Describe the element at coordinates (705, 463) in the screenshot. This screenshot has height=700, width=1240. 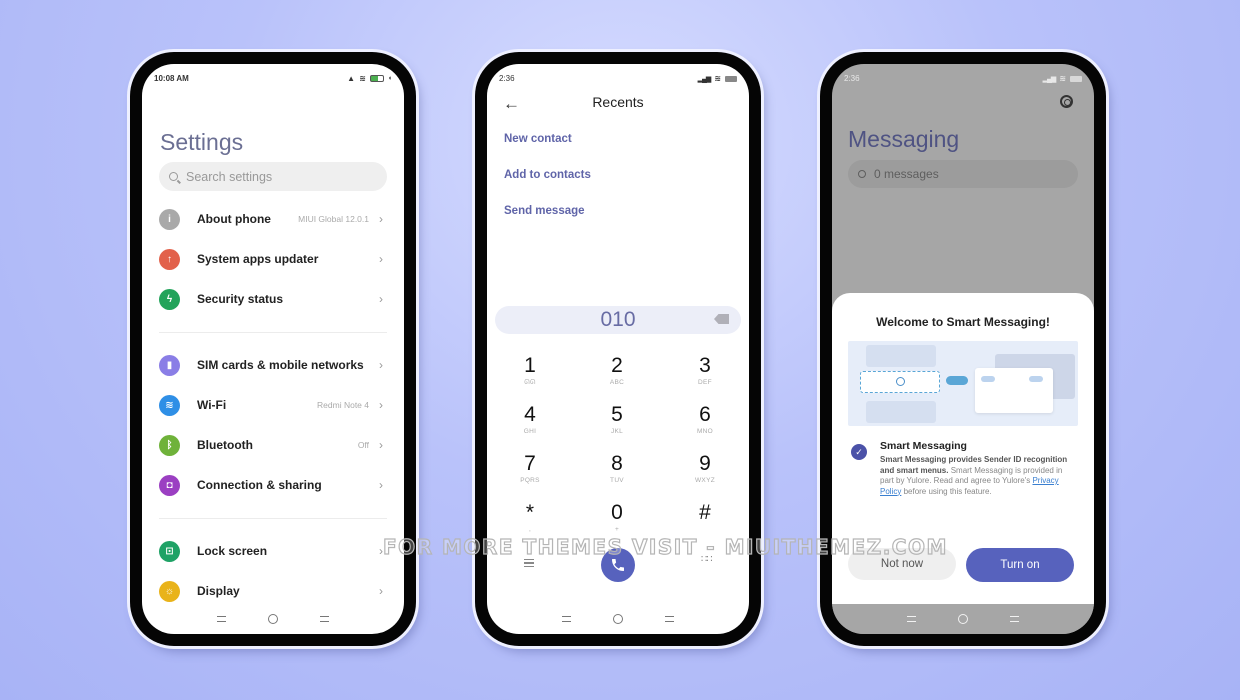
I see `key-digit: 9` at that location.